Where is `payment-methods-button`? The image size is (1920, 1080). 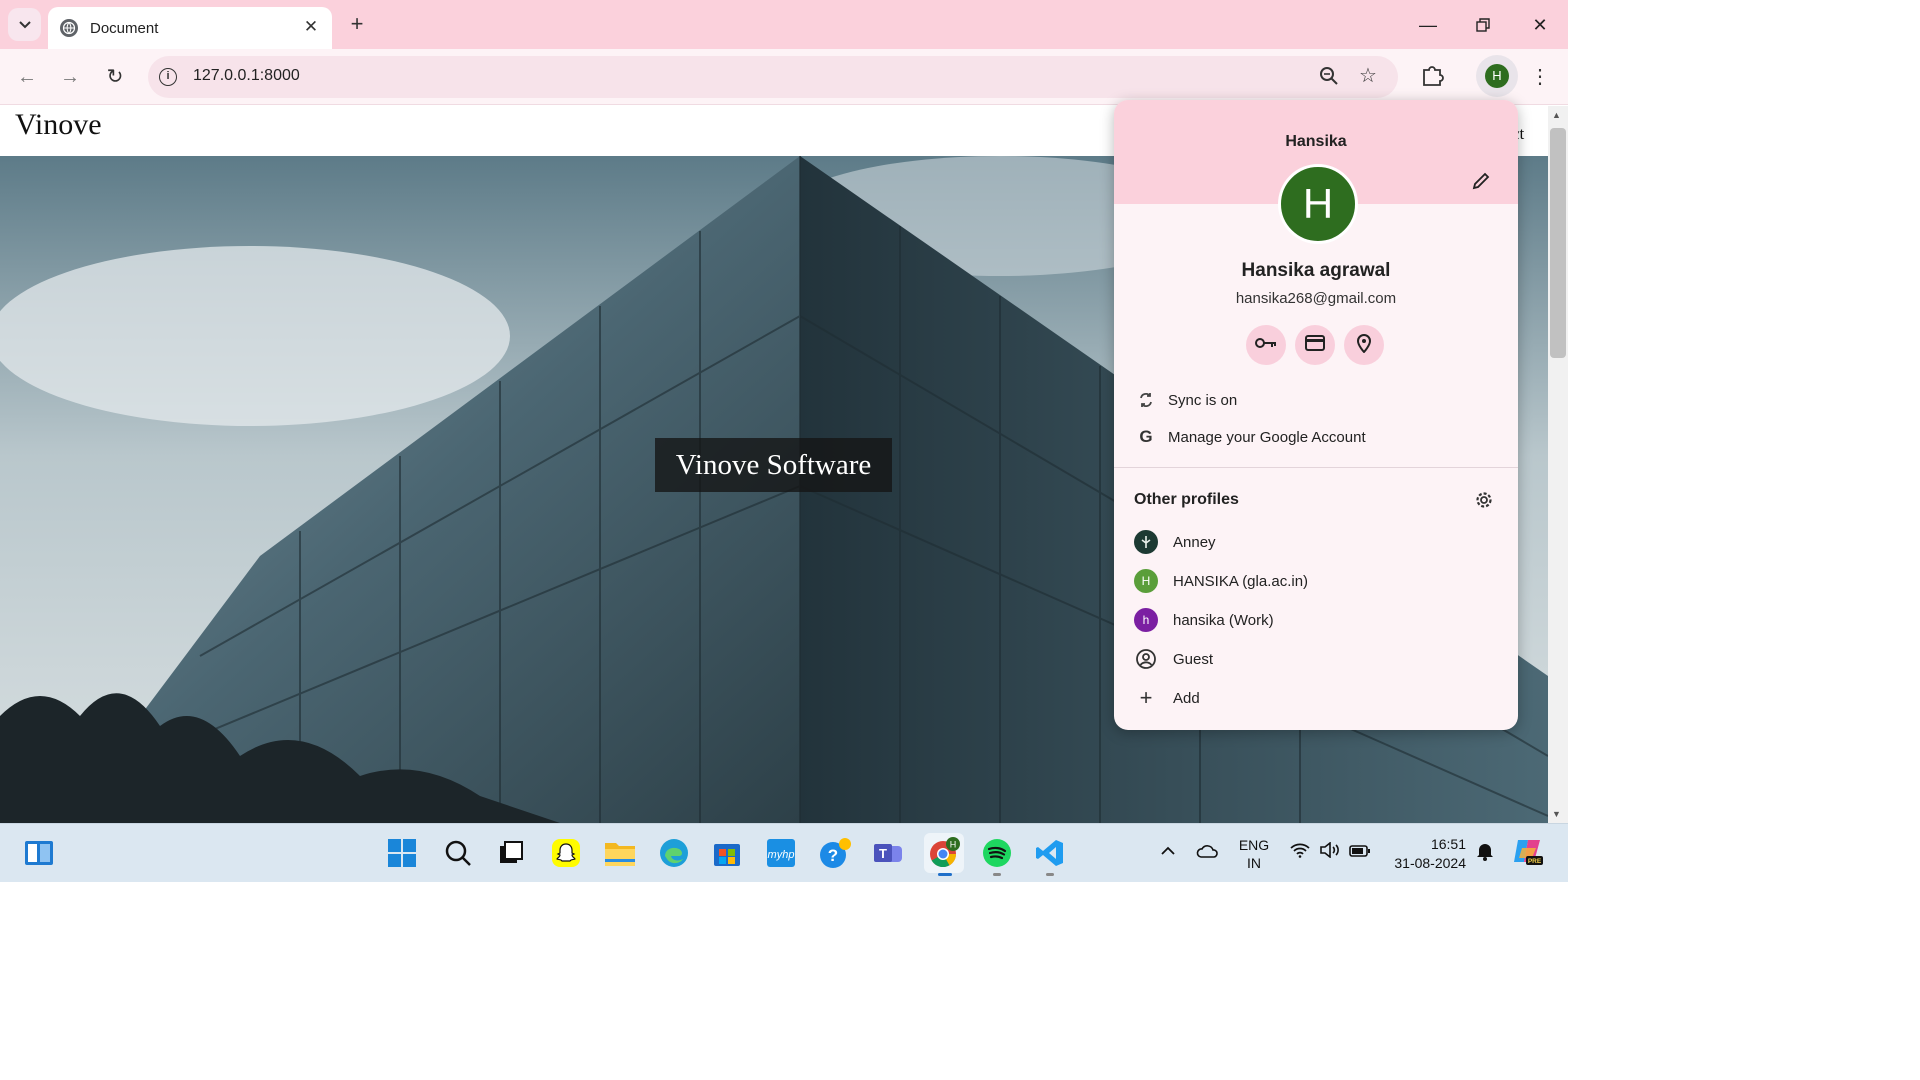
payment-methods-button is located at coordinates (1315, 345).